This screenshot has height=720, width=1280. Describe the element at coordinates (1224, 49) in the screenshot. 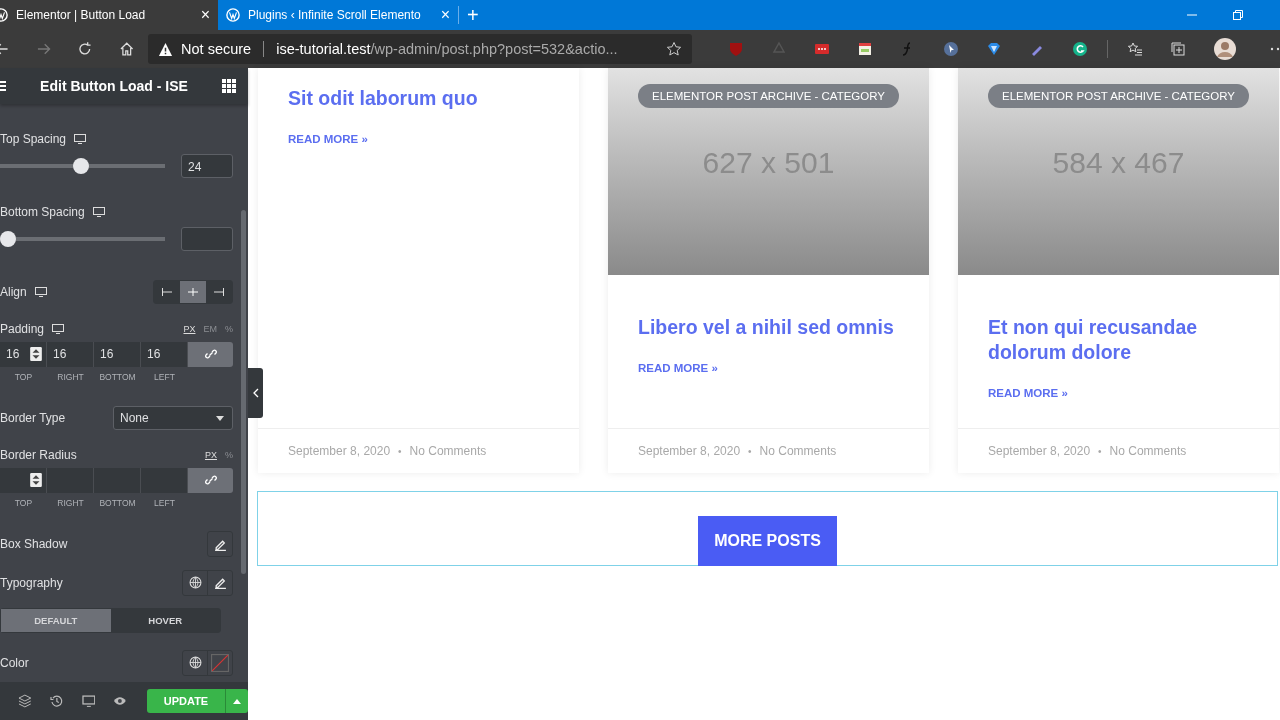

I see `avatar-icon` at that location.